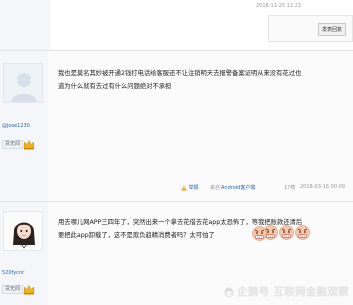 This screenshot has width=353, height=305. I want to click on floor-number: 17楼, so click(290, 188).